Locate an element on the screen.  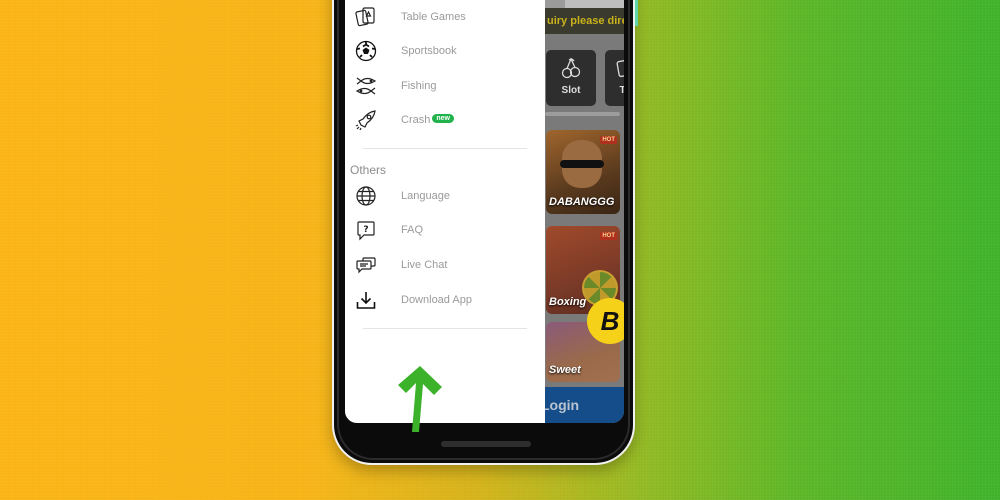
announcement-marquee: uiry please direct q is located at coordinates (584, 21).